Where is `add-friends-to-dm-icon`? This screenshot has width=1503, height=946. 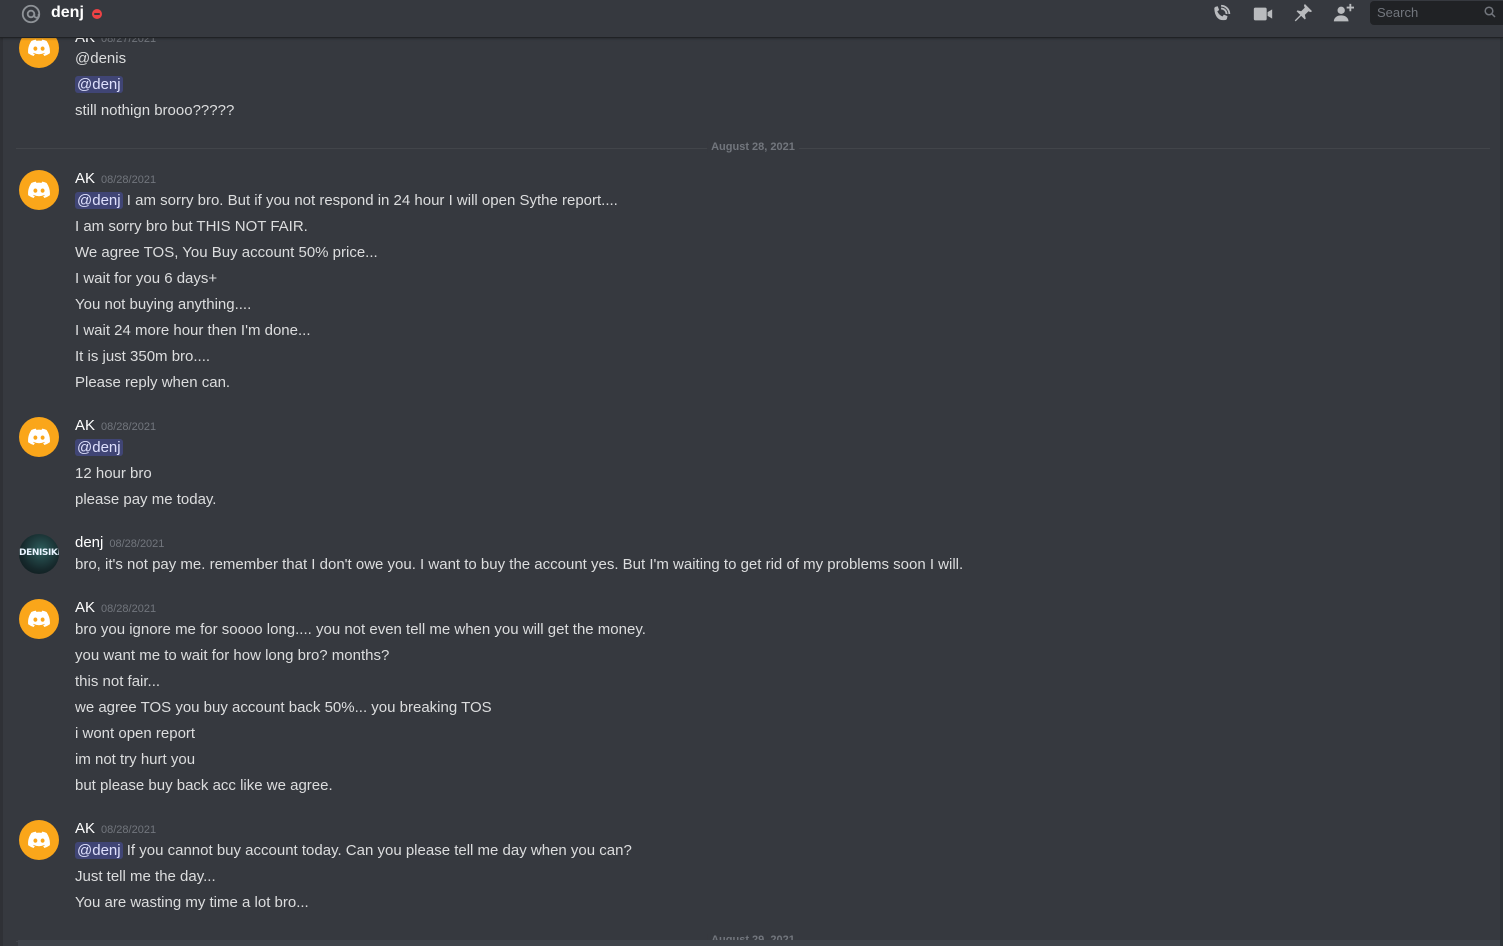
add-friends-to-dm-icon is located at coordinates (1343, 14).